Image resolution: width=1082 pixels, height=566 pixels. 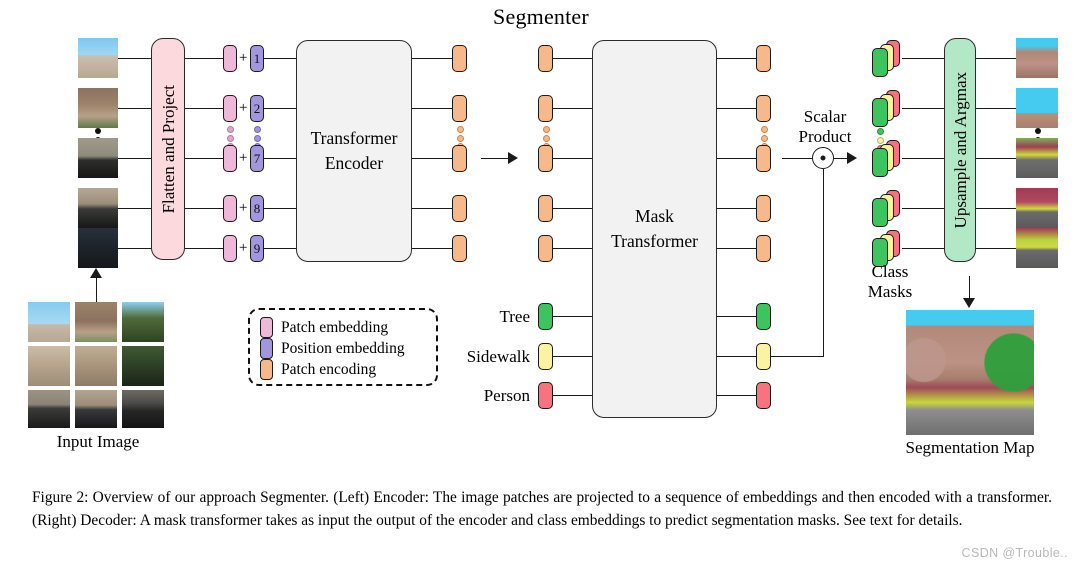 What do you see at coordinates (545, 395) in the screenshot?
I see `class-embedding-person` at bounding box center [545, 395].